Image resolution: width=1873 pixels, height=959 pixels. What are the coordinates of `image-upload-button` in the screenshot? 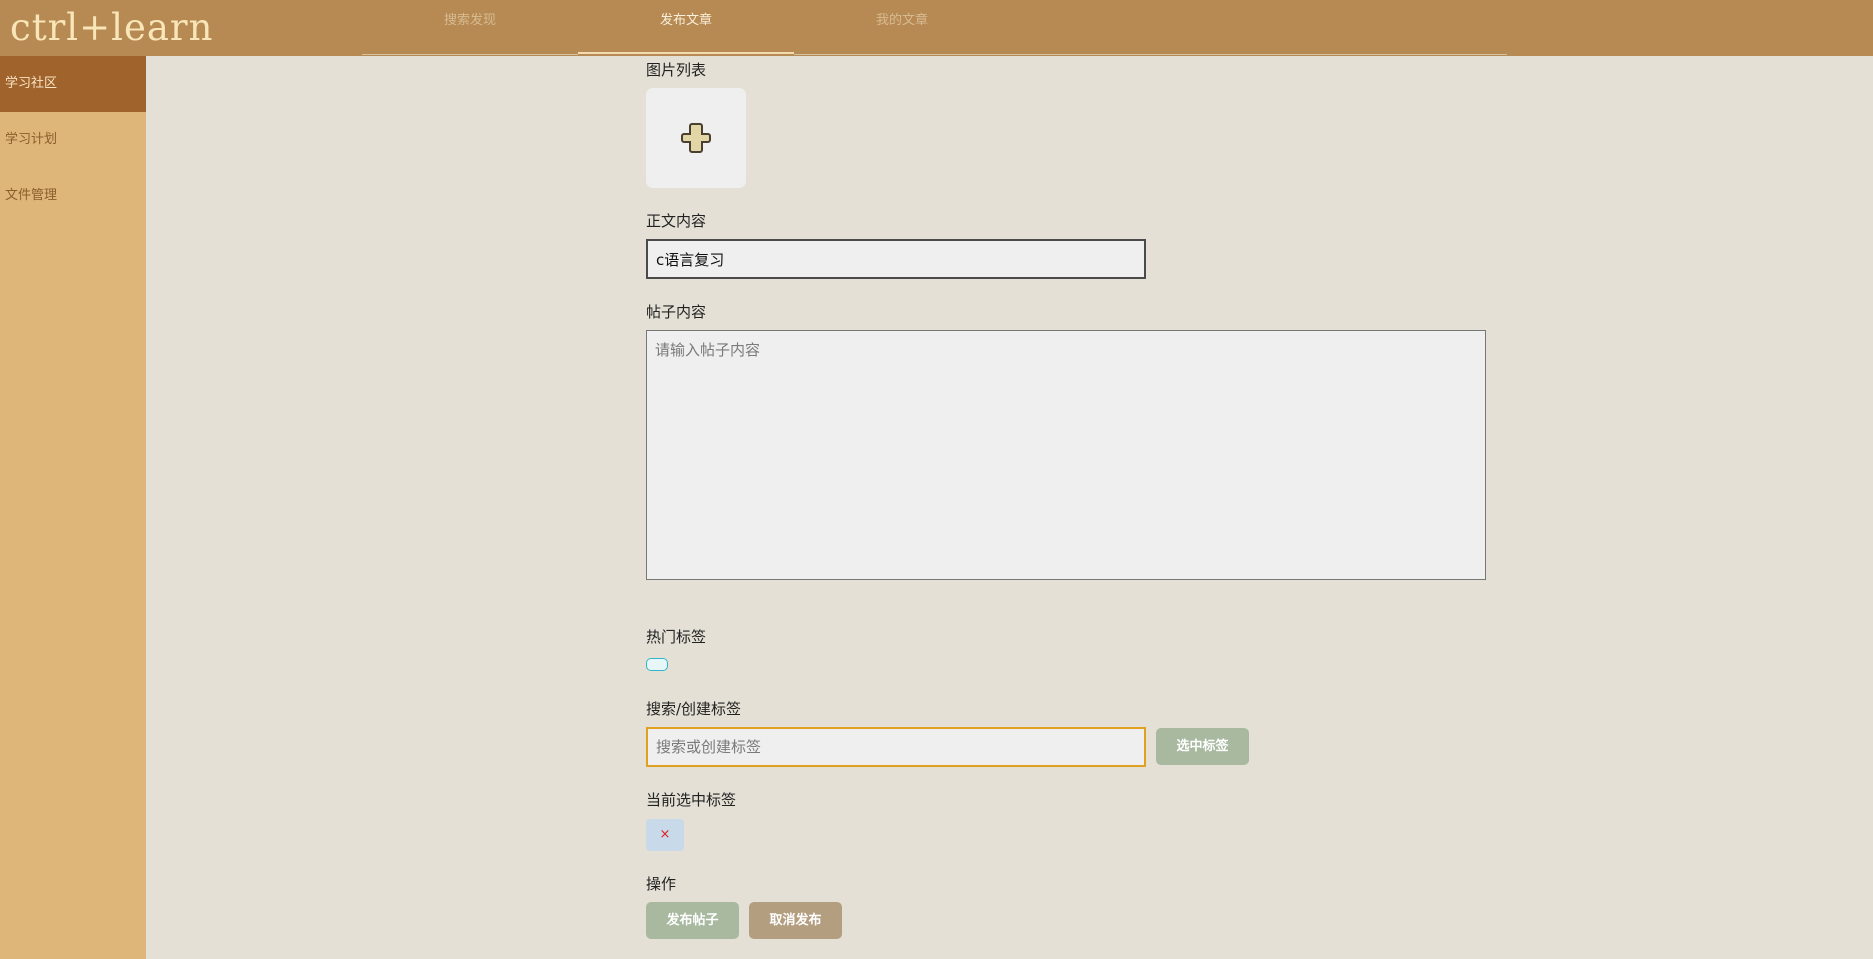 It's located at (696, 138).